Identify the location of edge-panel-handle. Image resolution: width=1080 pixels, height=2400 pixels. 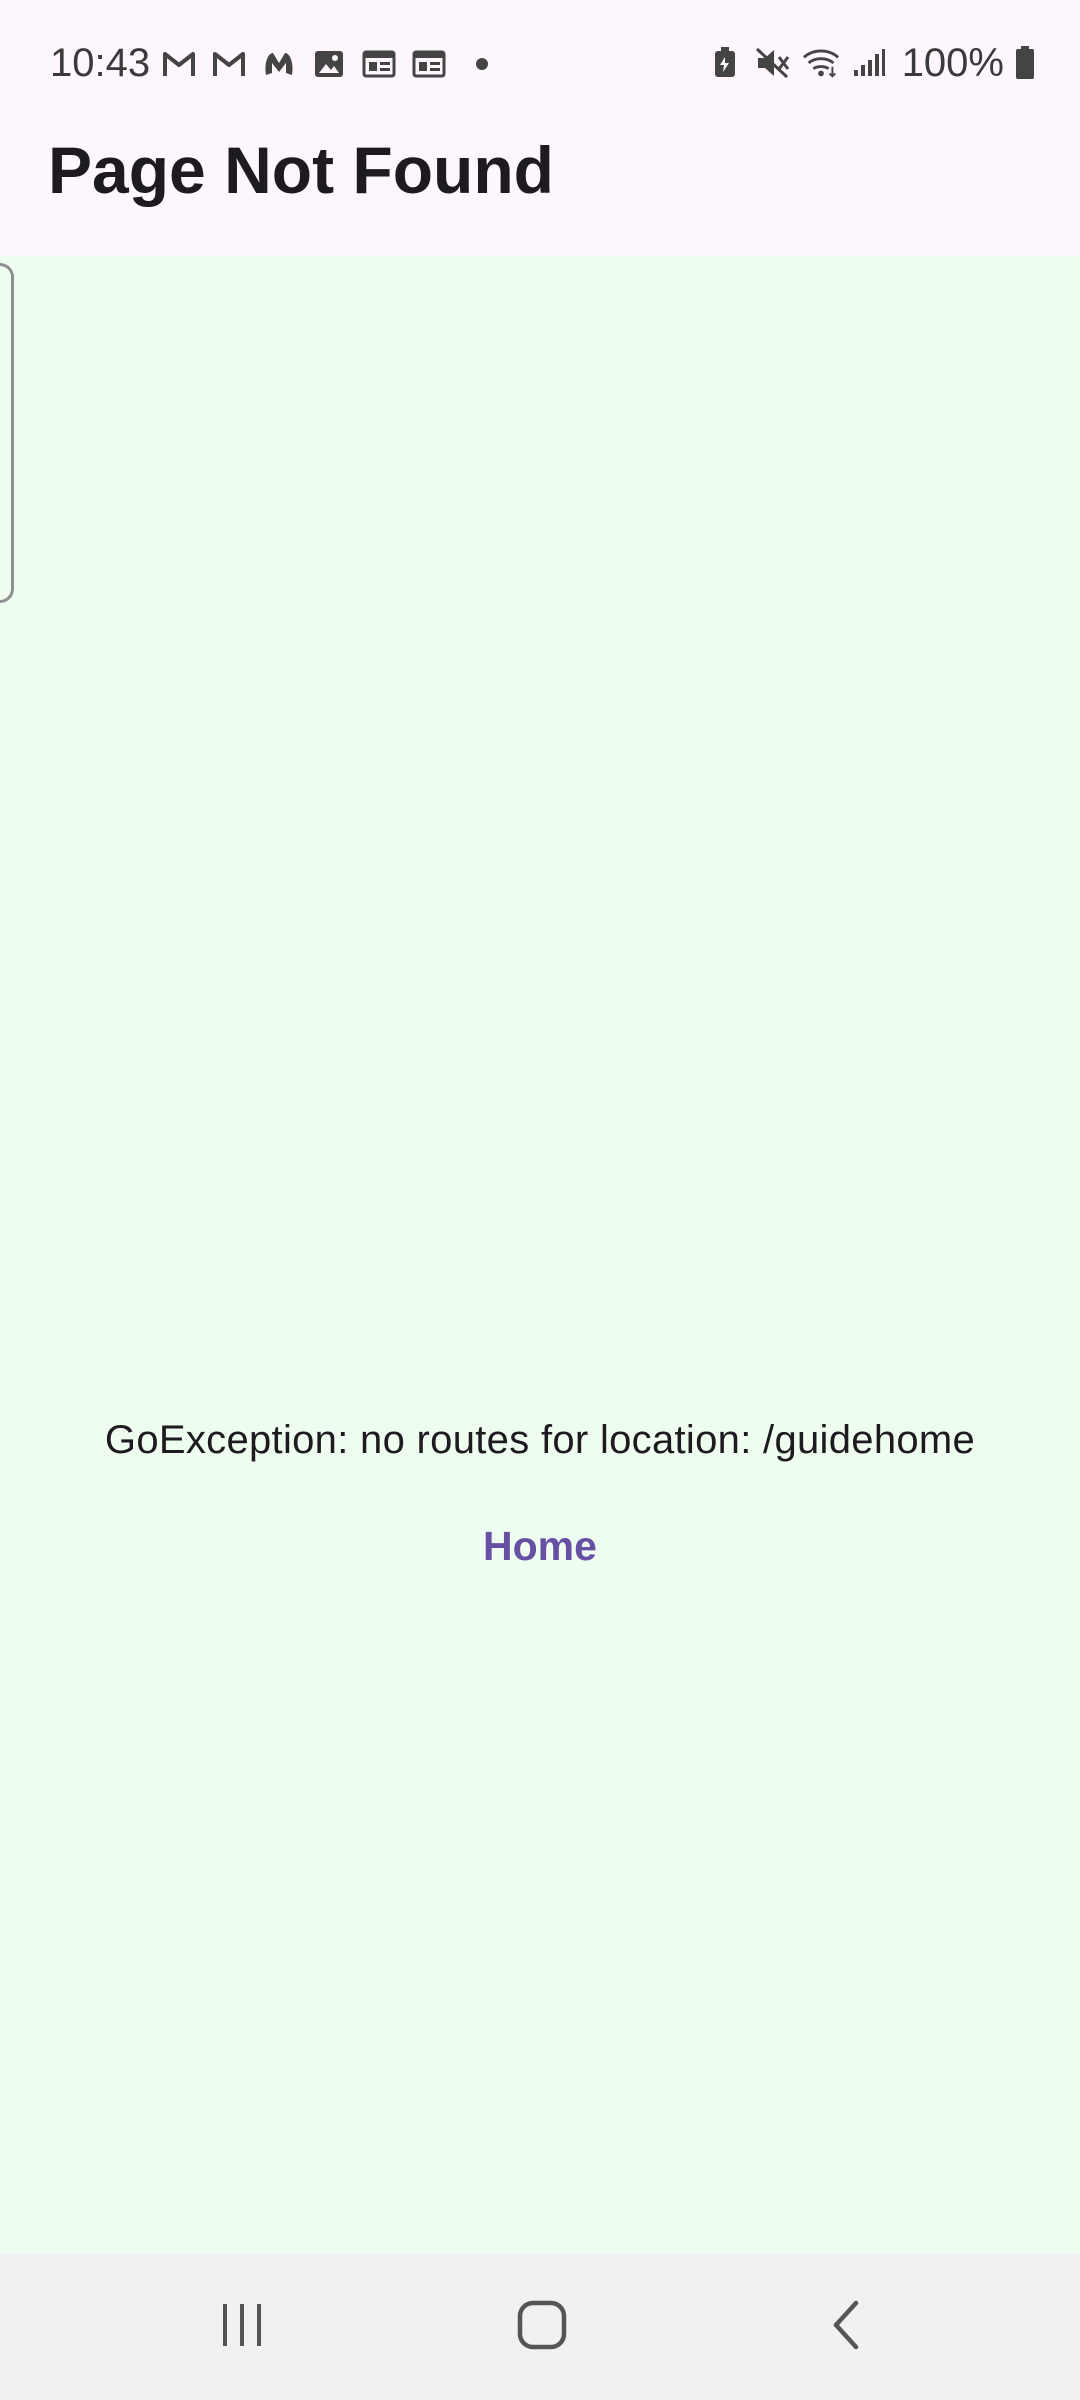
(7, 433).